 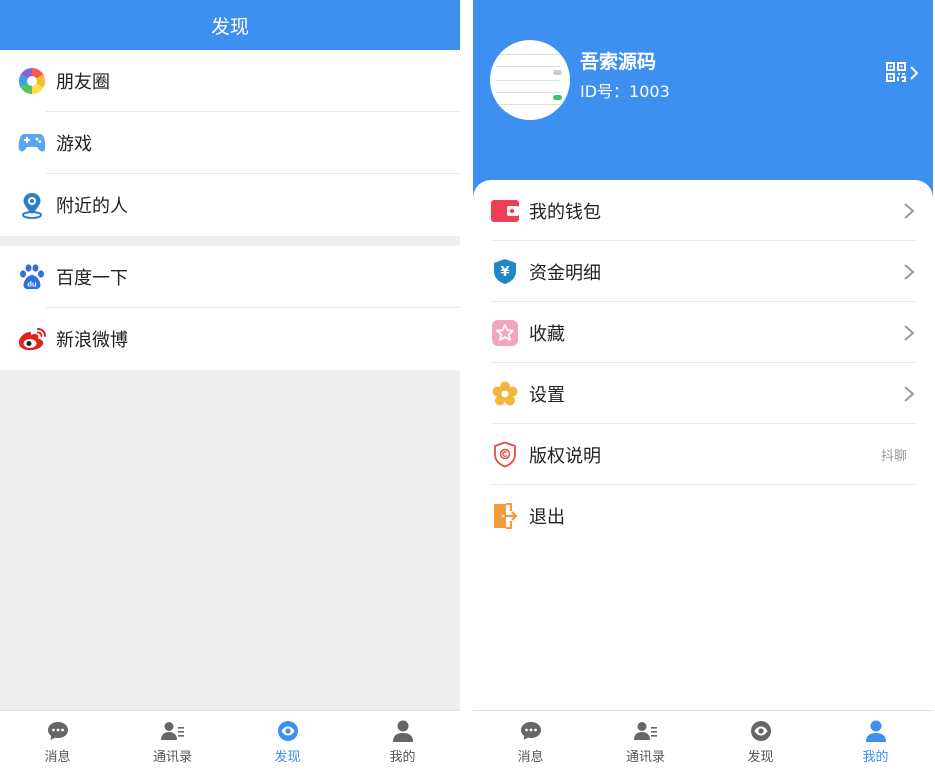 I want to click on discover-item-label: 附近的人, so click(x=92, y=206).